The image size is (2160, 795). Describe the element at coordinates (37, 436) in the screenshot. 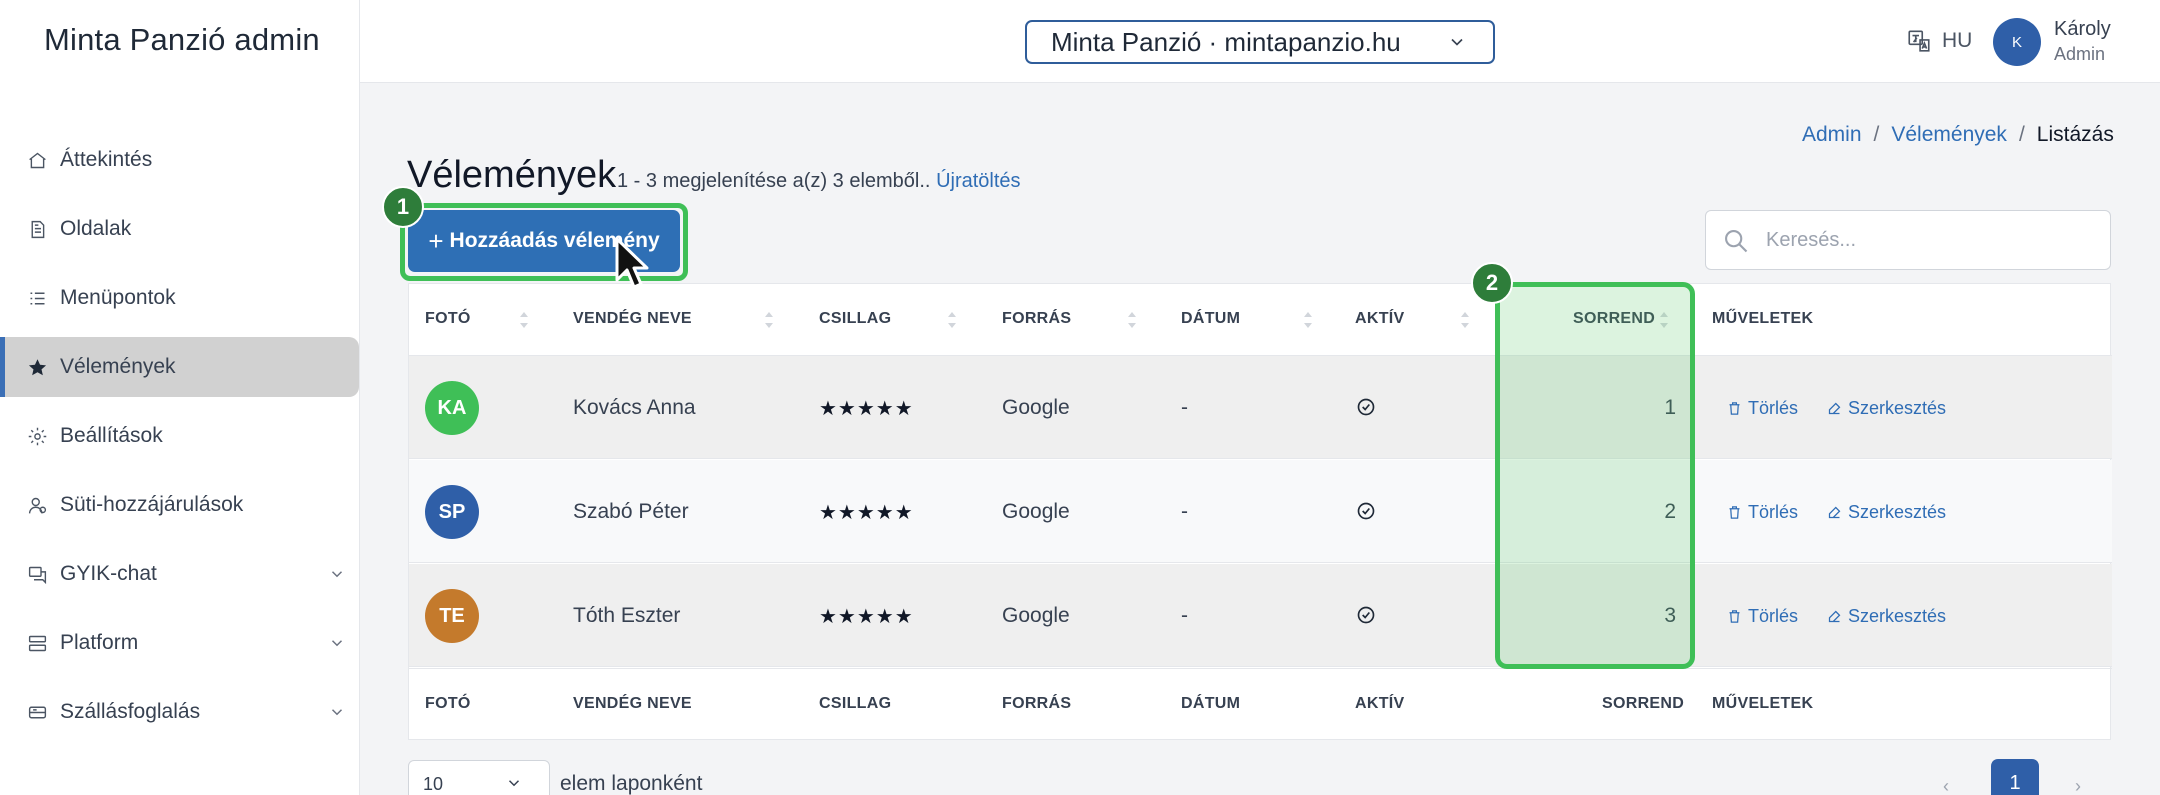

I see `gear-icon` at that location.